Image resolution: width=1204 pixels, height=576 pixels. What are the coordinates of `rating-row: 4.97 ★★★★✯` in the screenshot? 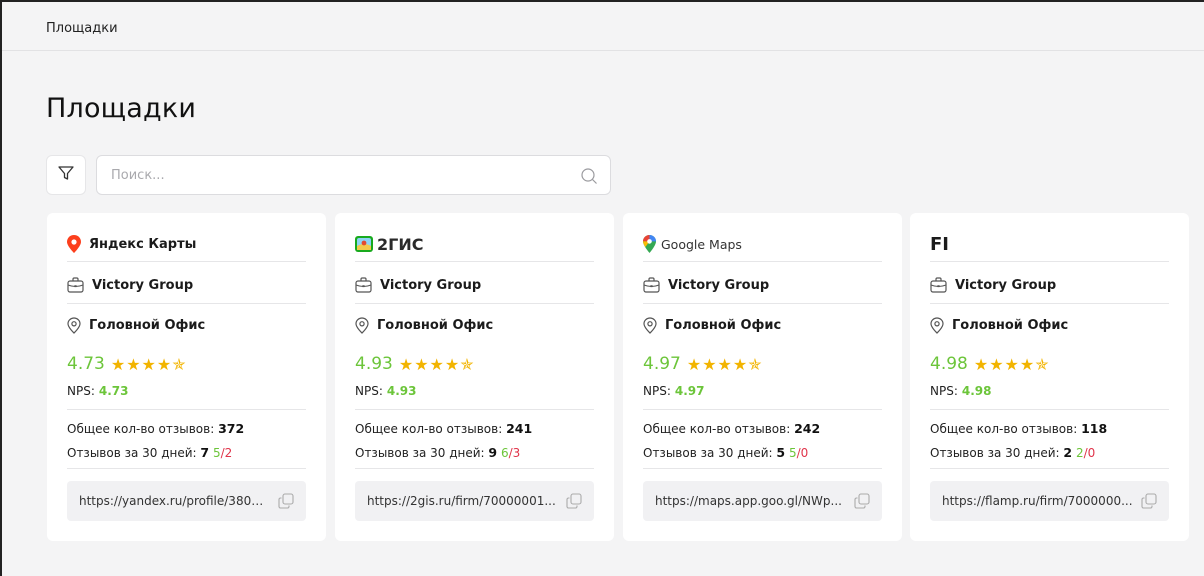 It's located at (762, 364).